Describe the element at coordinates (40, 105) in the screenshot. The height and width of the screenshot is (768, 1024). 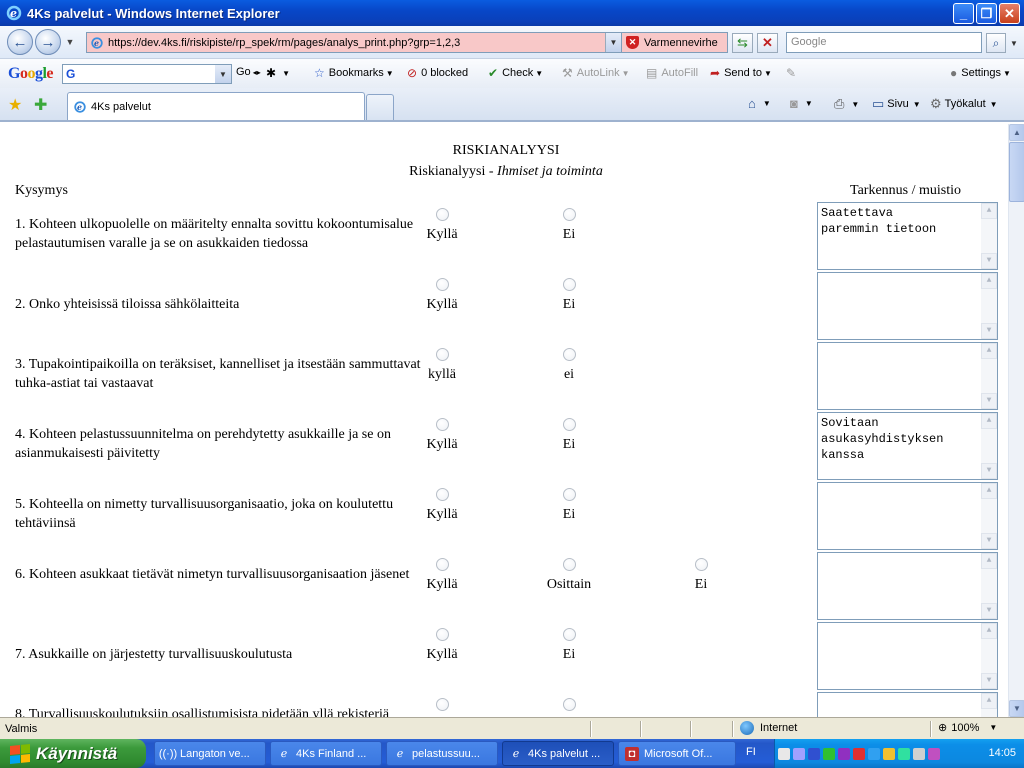
I see `add-favorite-icon: ✚` at that location.